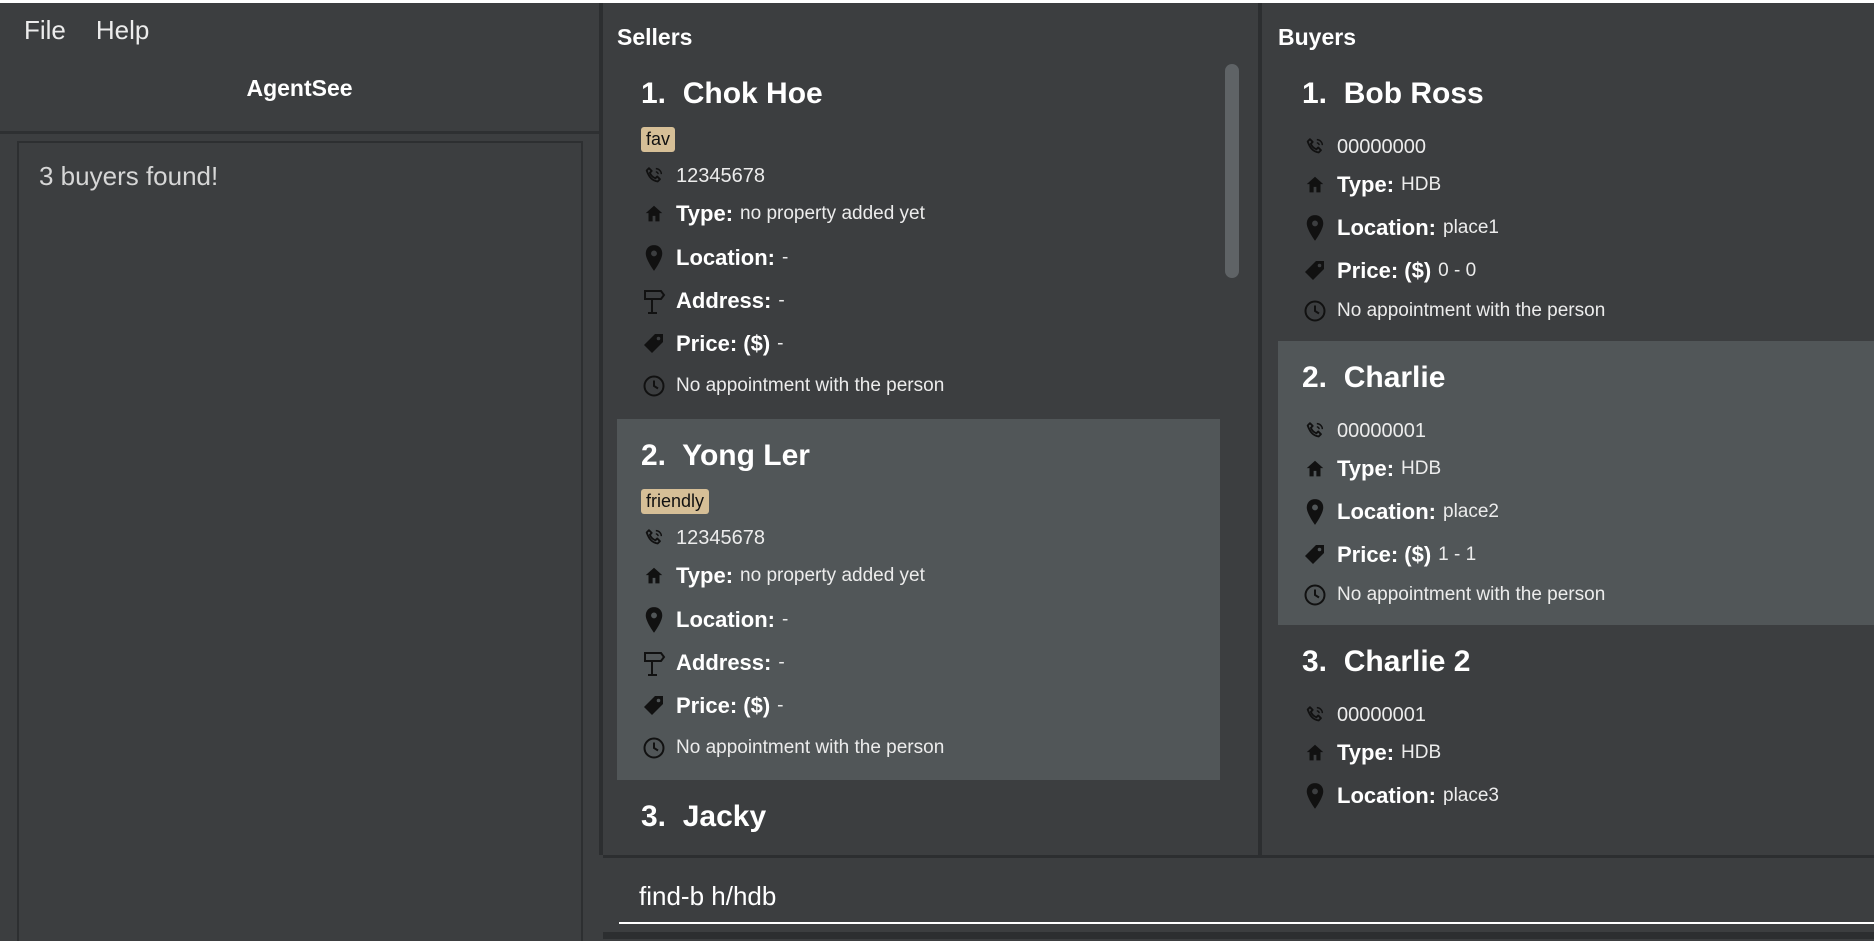  What do you see at coordinates (655, 37) in the screenshot?
I see `sellers-panel-title: Sellers` at bounding box center [655, 37].